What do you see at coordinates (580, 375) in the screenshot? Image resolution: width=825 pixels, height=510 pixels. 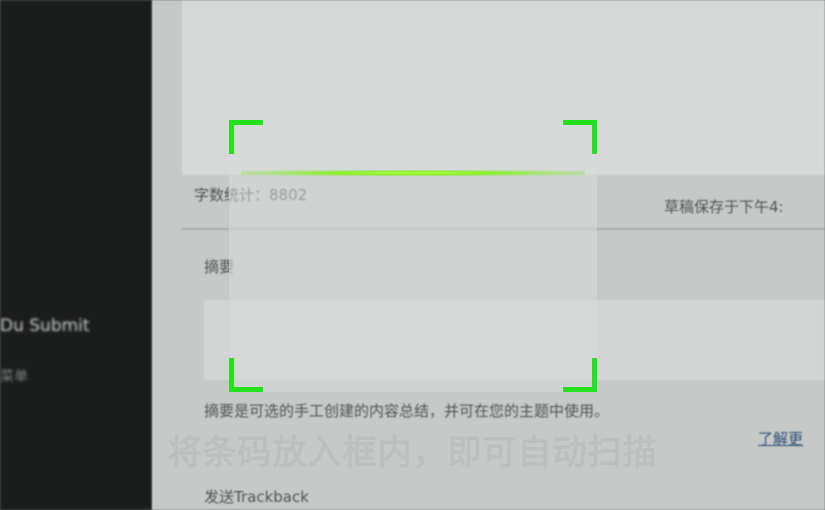 I see `scan-frame-corner-bottom-right` at bounding box center [580, 375].